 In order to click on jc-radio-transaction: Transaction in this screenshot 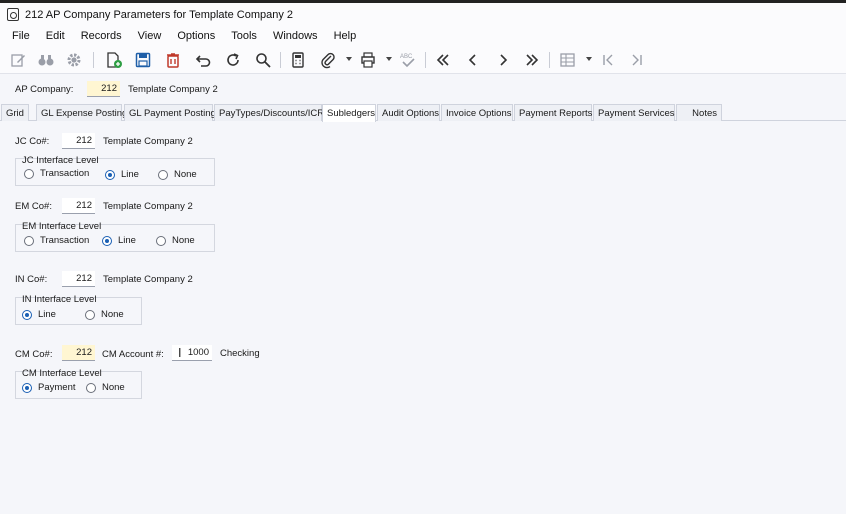, I will do `click(56, 173)`.